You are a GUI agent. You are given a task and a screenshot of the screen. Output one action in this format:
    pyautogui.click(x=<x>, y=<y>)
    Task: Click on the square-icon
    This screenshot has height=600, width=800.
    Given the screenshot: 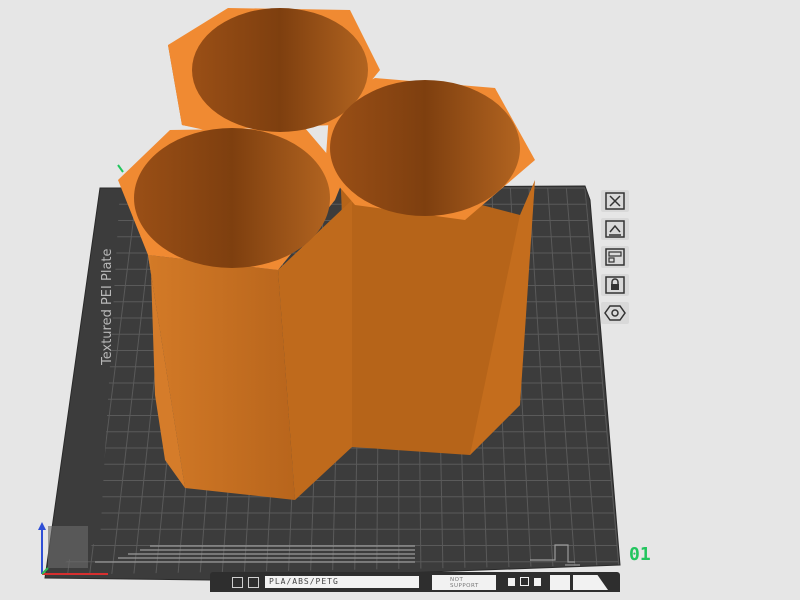 What is the action you would take?
    pyautogui.click(x=524, y=581)
    